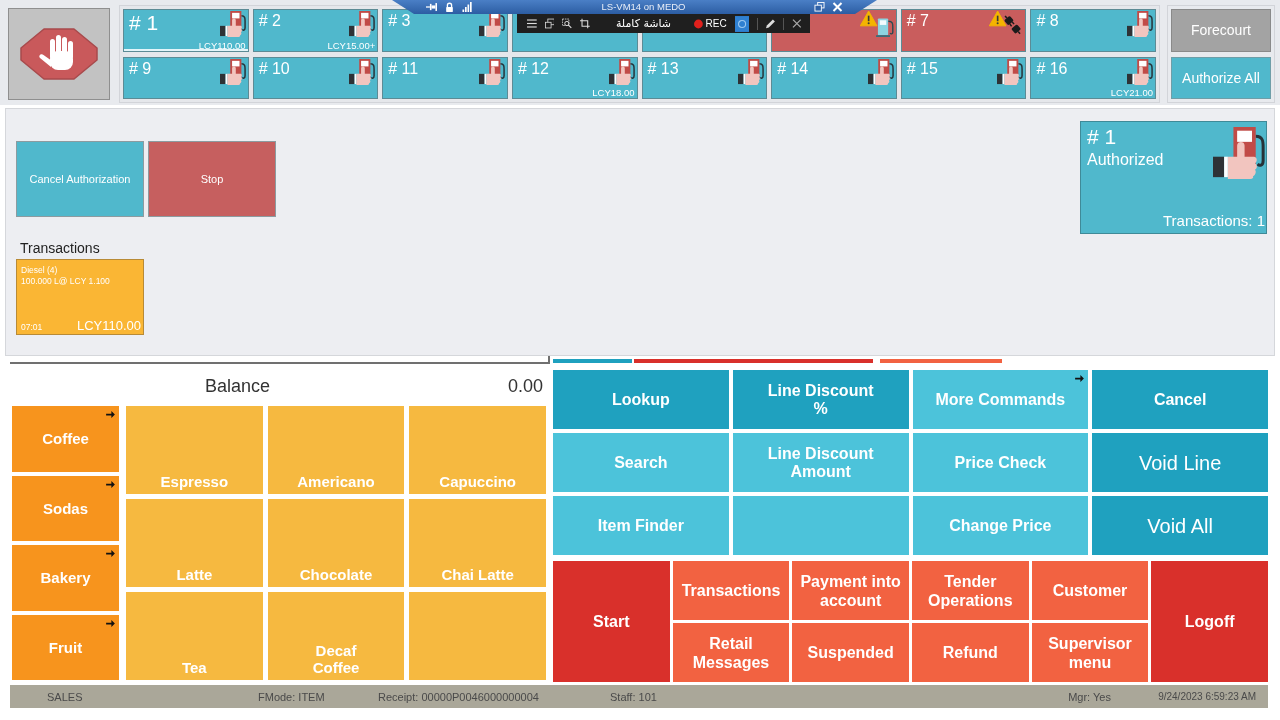 The width and height of the screenshot is (1280, 720). What do you see at coordinates (970, 590) in the screenshot?
I see `action-button: Tender Operations` at bounding box center [970, 590].